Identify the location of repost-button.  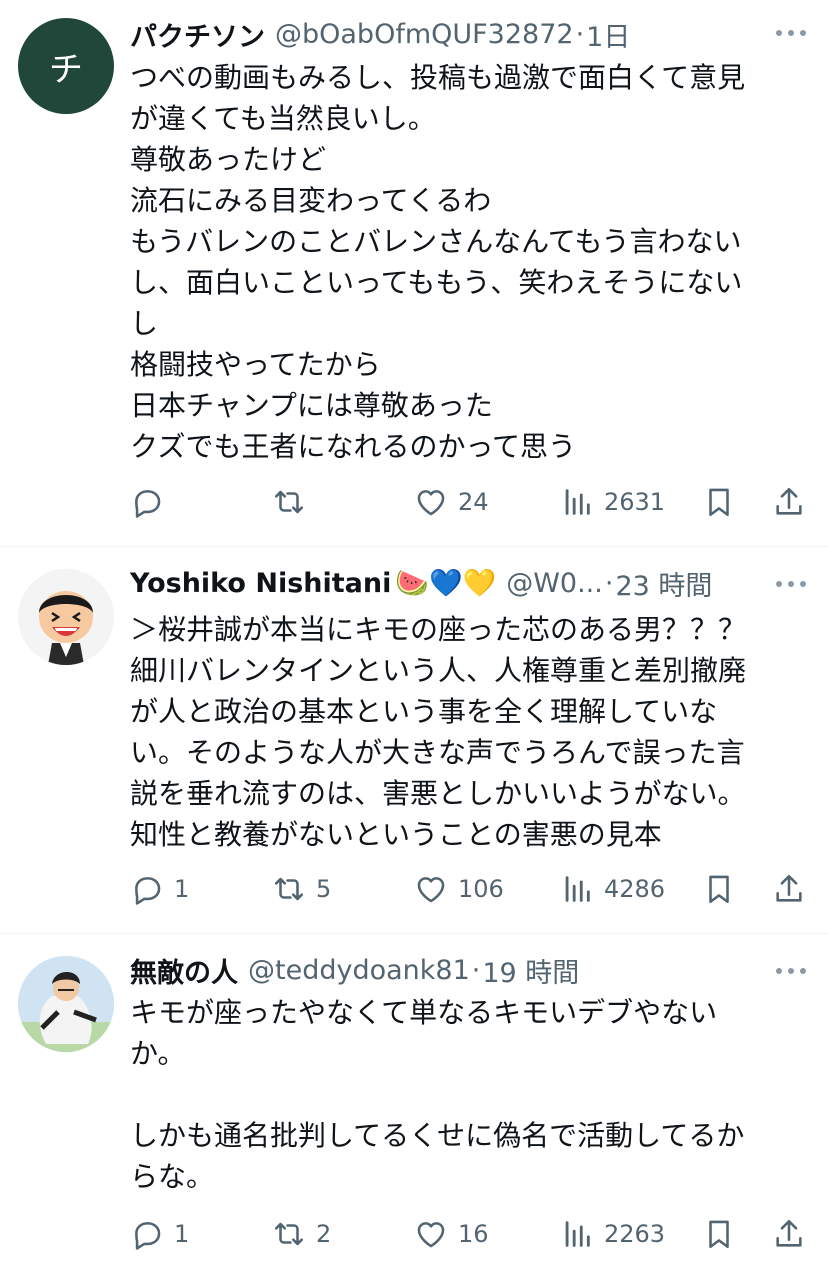
(294, 502).